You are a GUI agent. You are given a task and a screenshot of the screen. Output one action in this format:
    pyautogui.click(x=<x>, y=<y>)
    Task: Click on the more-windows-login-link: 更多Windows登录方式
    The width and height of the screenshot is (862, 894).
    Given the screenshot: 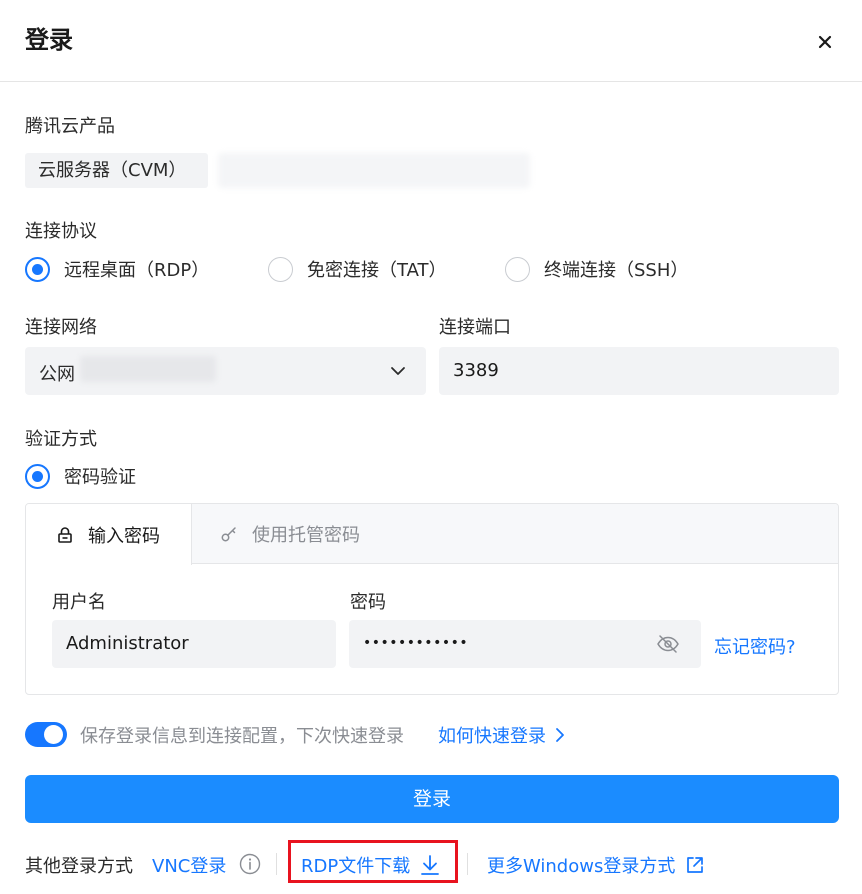 What is the action you would take?
    pyautogui.click(x=596, y=865)
    